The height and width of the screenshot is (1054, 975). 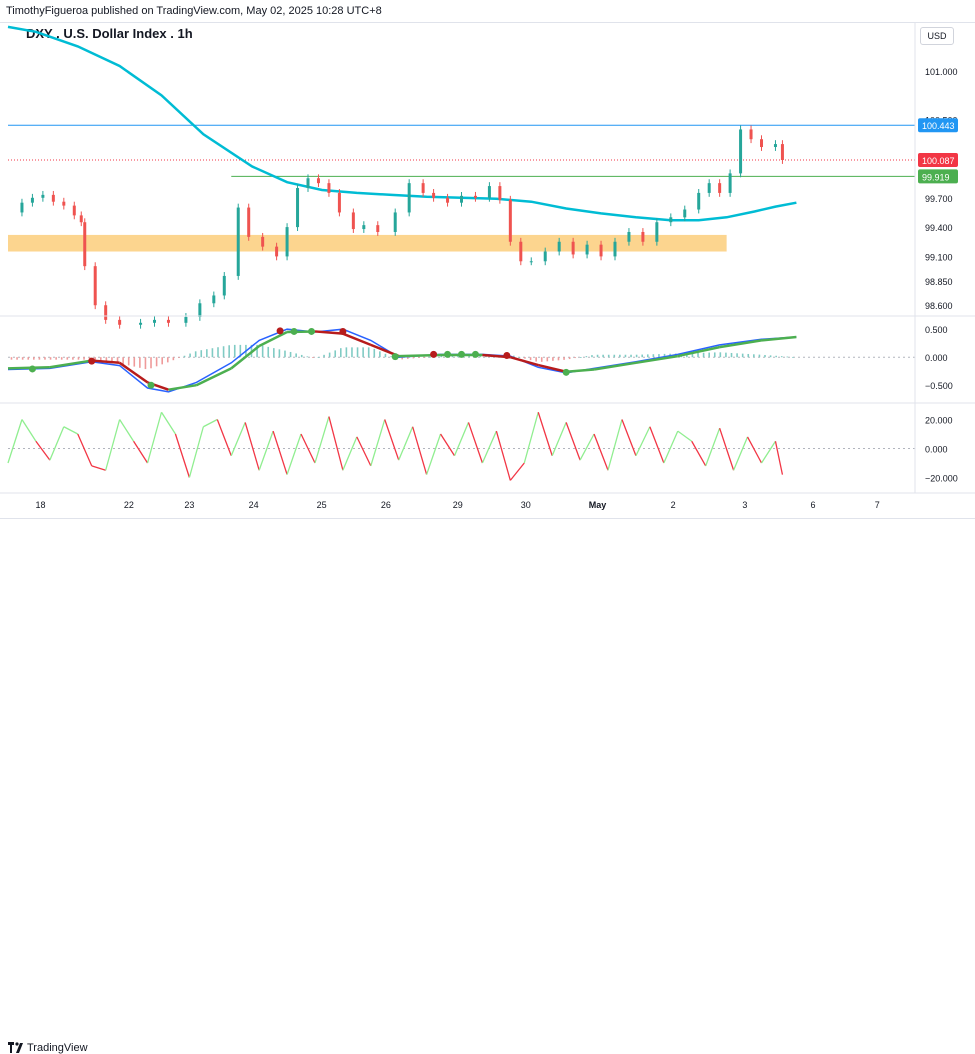 I want to click on macd-tick-label: −0.500, so click(x=939, y=386).